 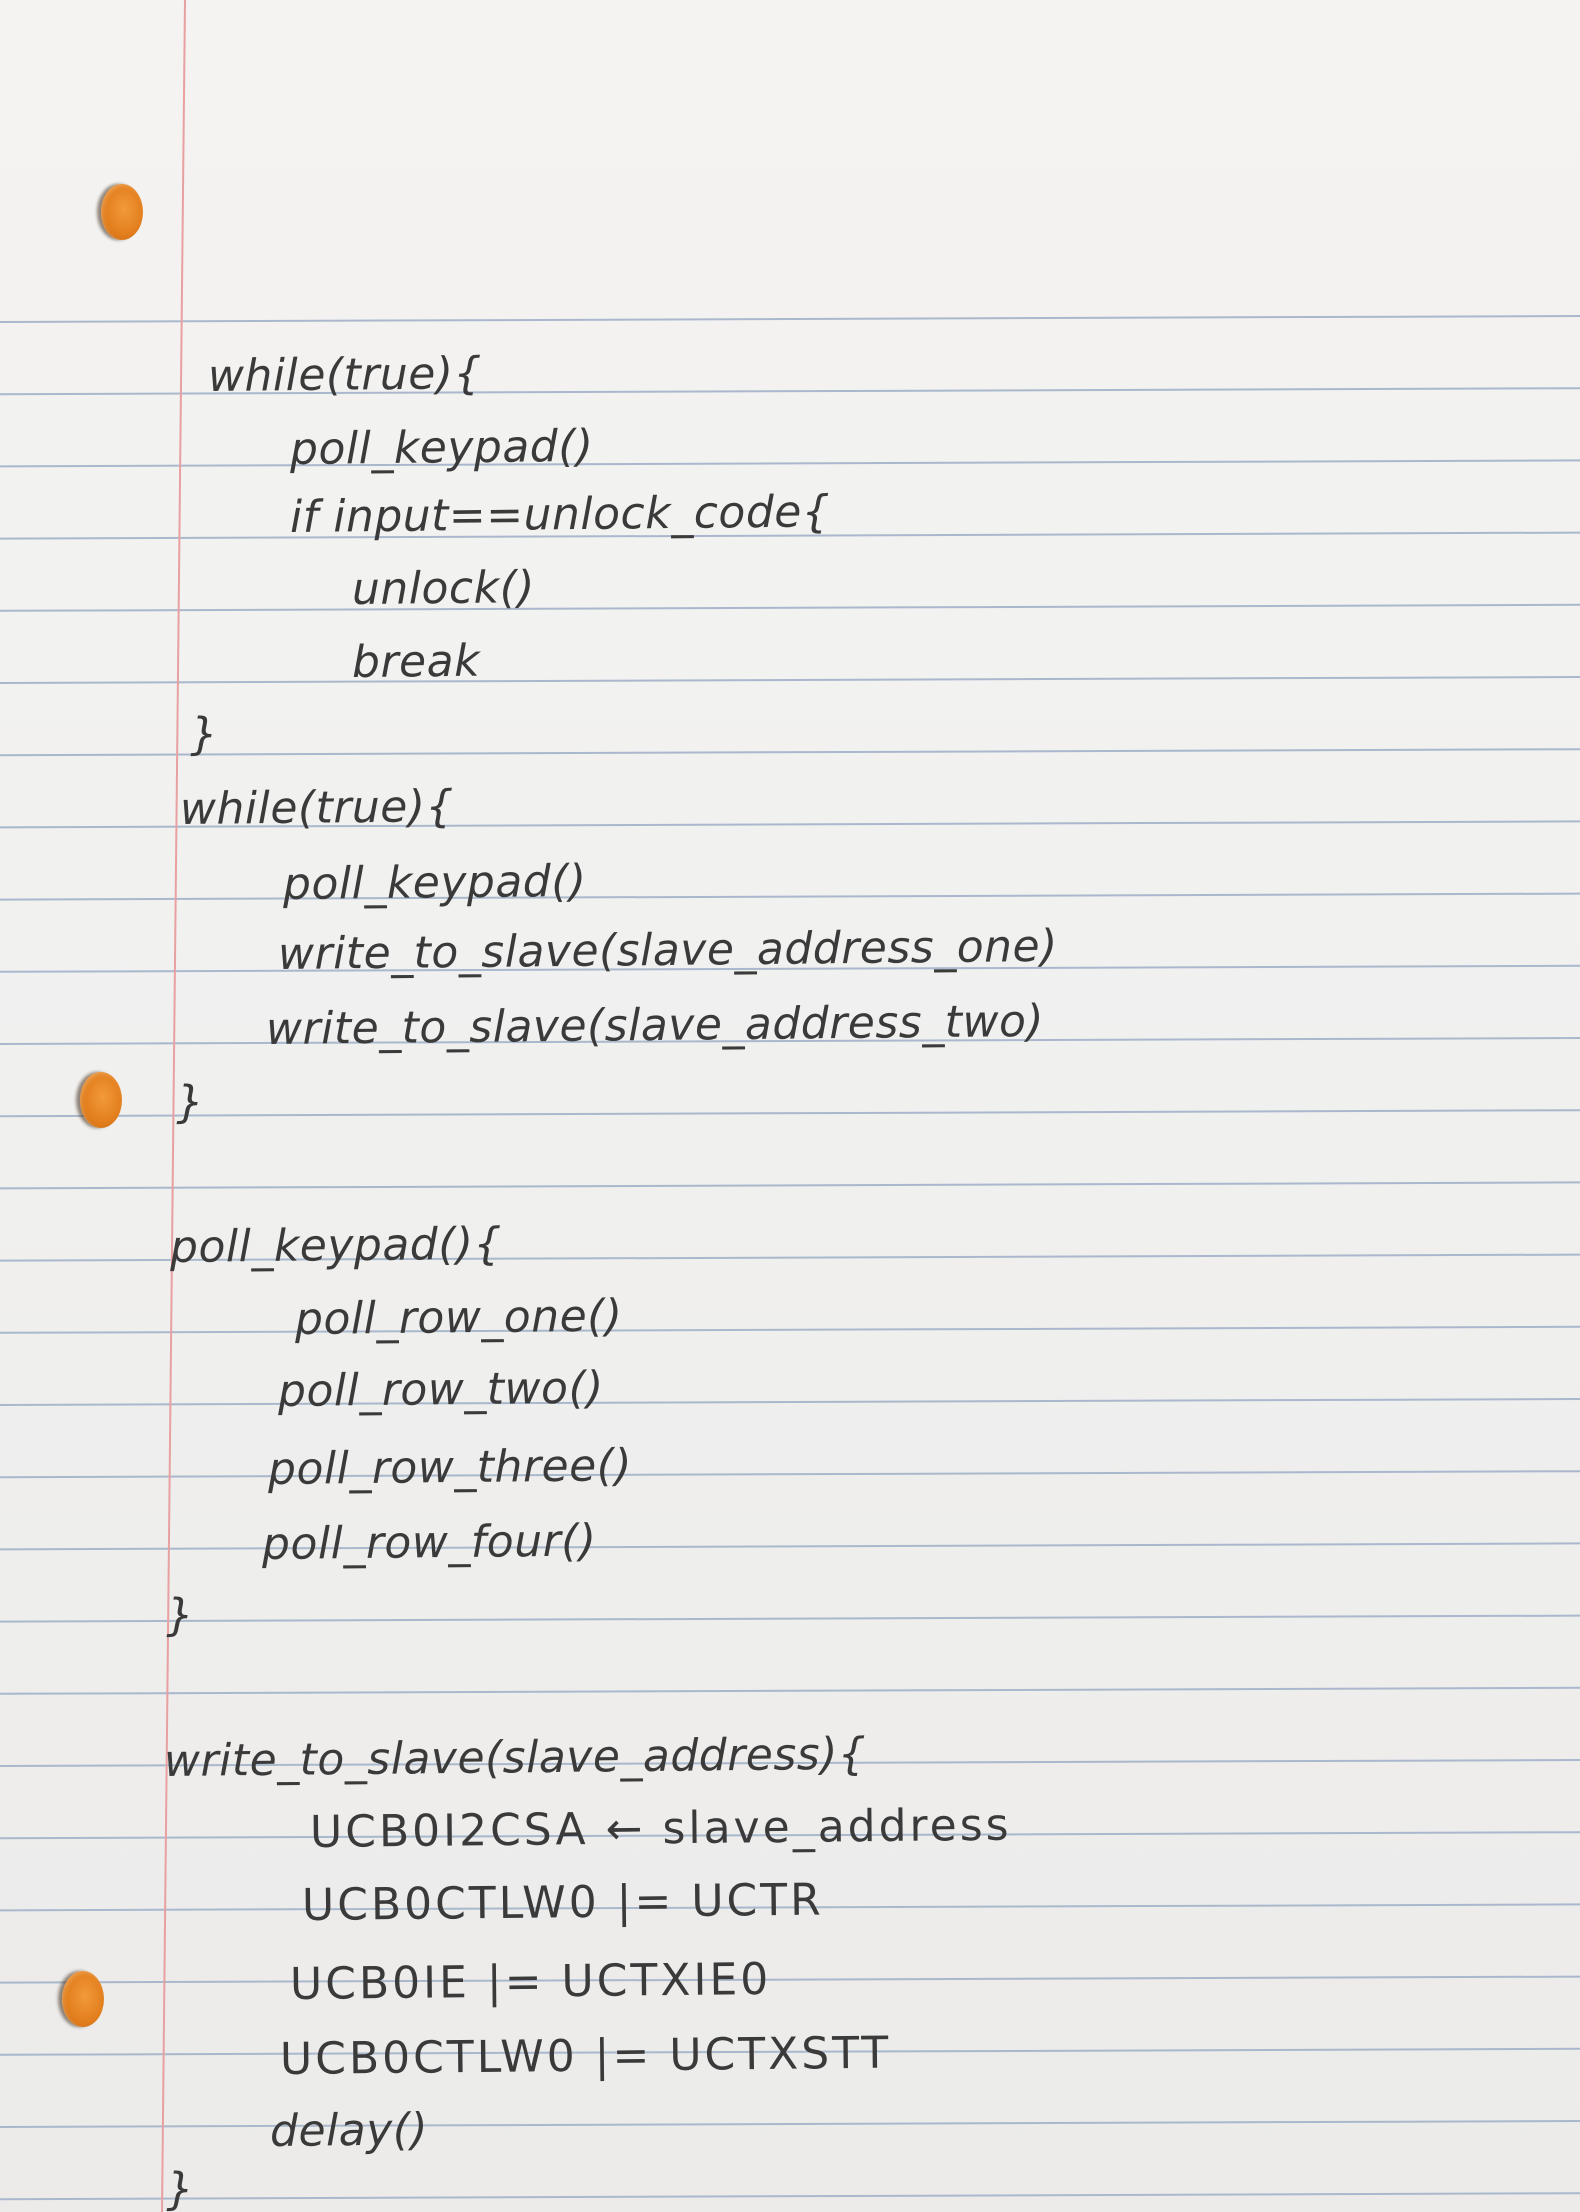 What do you see at coordinates (441, 447) in the screenshot?
I see `code-line-poll-keypad-1: poll_keypad()` at bounding box center [441, 447].